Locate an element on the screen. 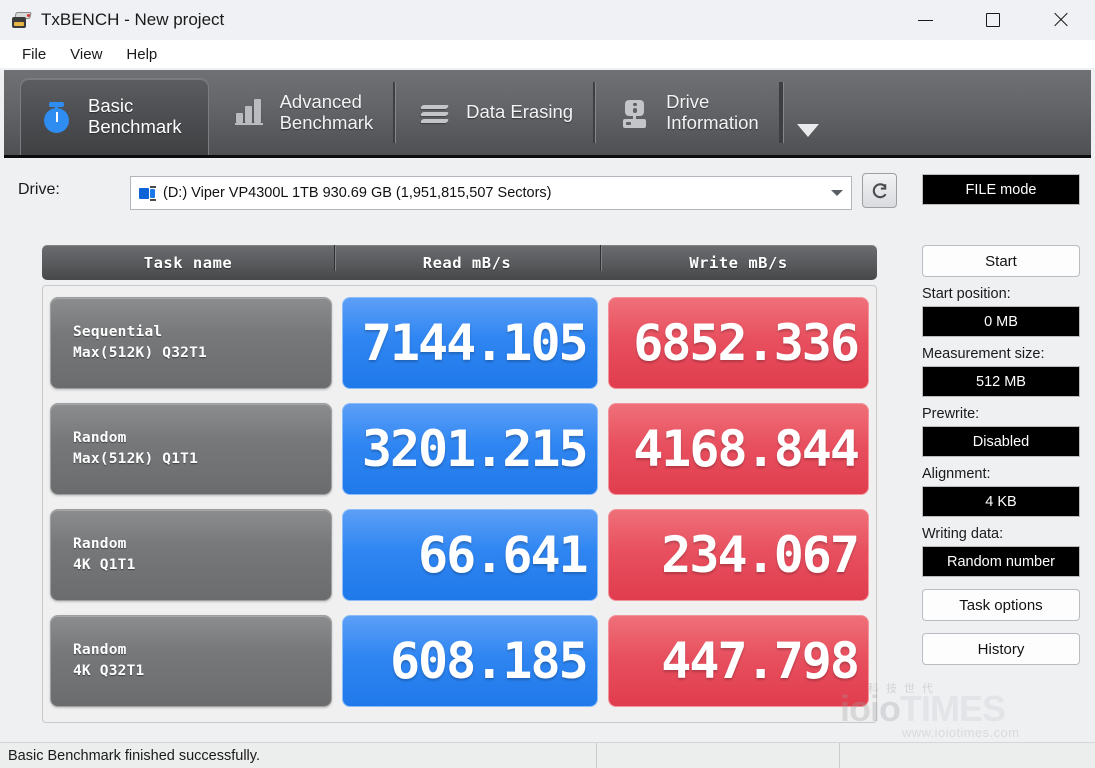 This screenshot has height=768, width=1095. task-name-cell: Random 4K Q1T1 is located at coordinates (191, 555).